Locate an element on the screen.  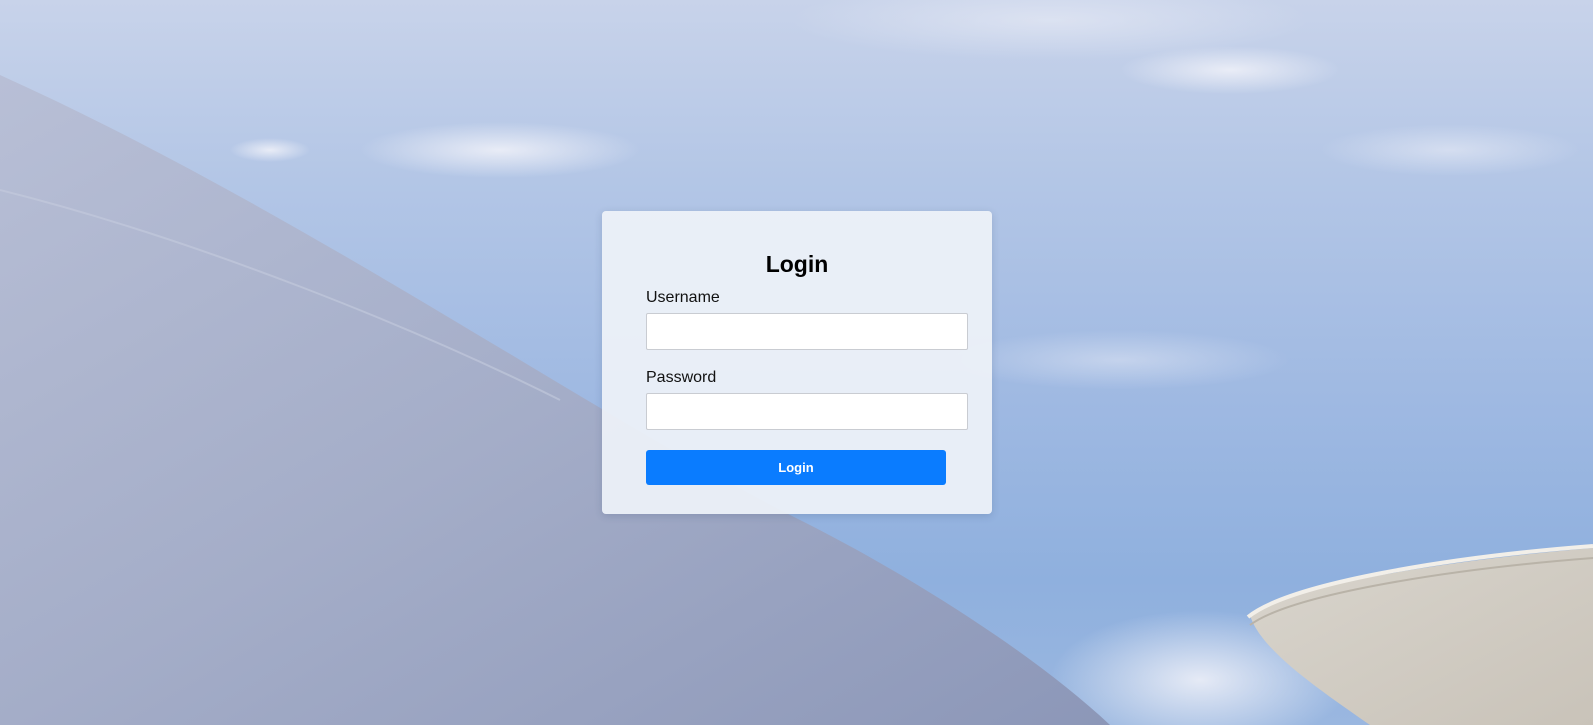
username-label: Username is located at coordinates (683, 297).